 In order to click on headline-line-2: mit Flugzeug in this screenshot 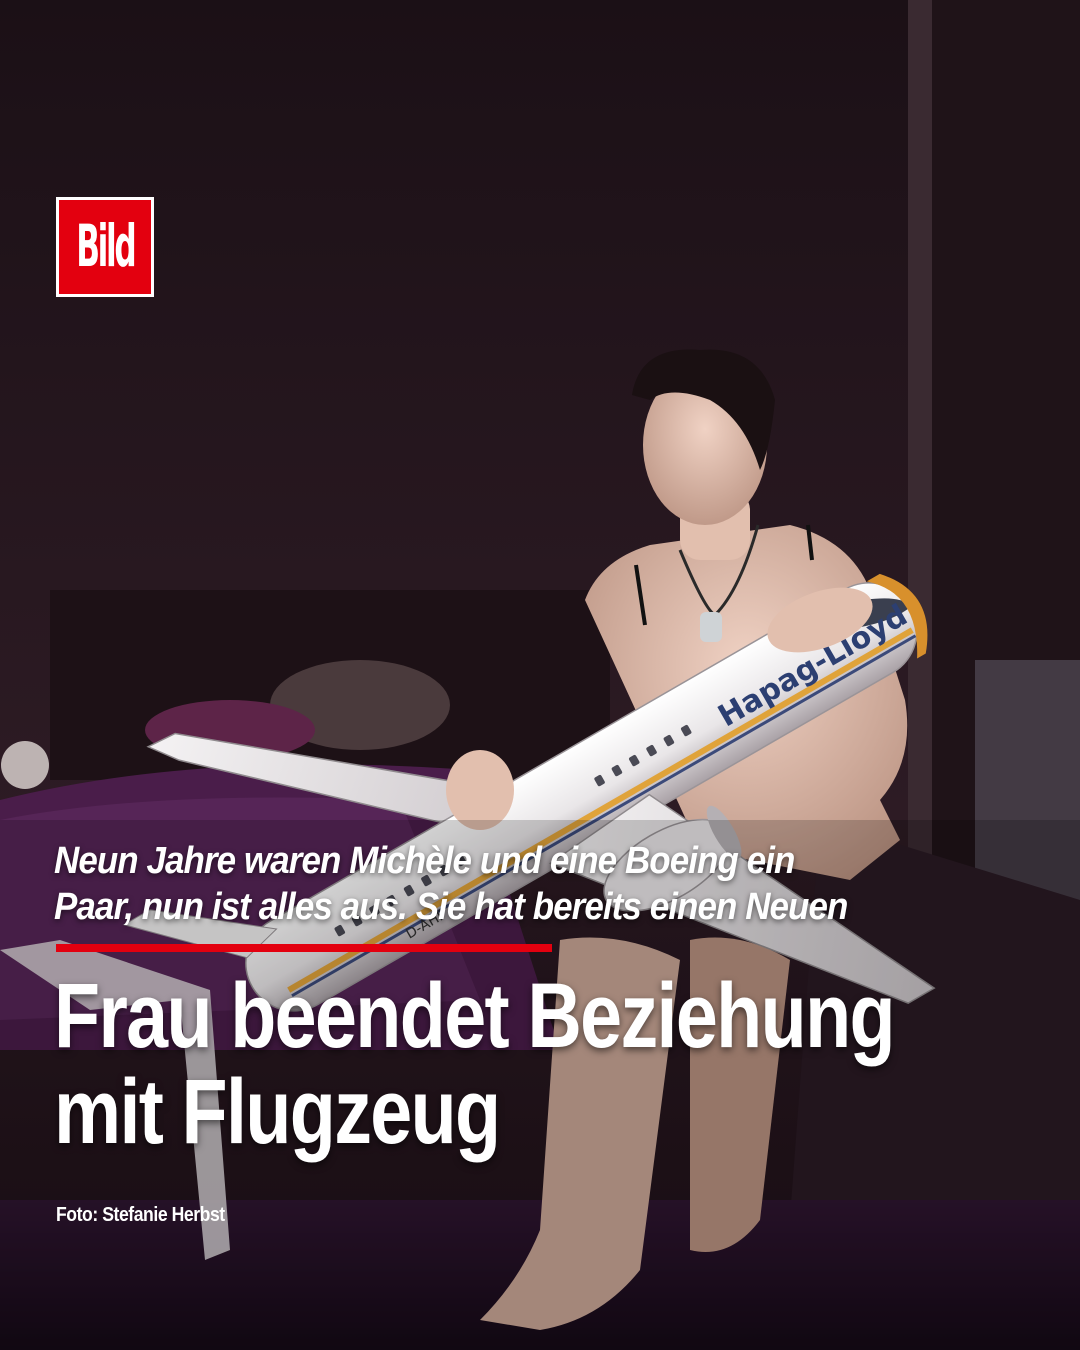, I will do `click(277, 1112)`.